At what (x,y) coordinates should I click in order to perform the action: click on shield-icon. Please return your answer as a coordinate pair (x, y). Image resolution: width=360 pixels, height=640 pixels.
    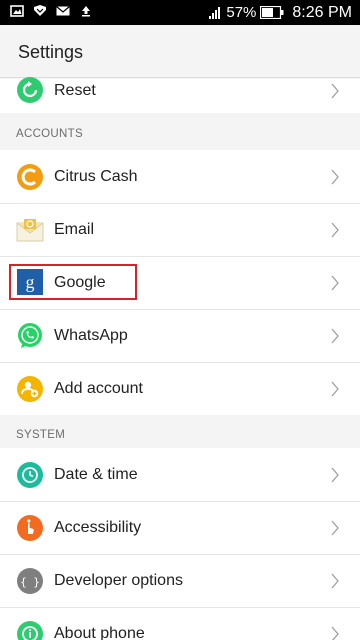
    Looking at the image, I should click on (40, 10).